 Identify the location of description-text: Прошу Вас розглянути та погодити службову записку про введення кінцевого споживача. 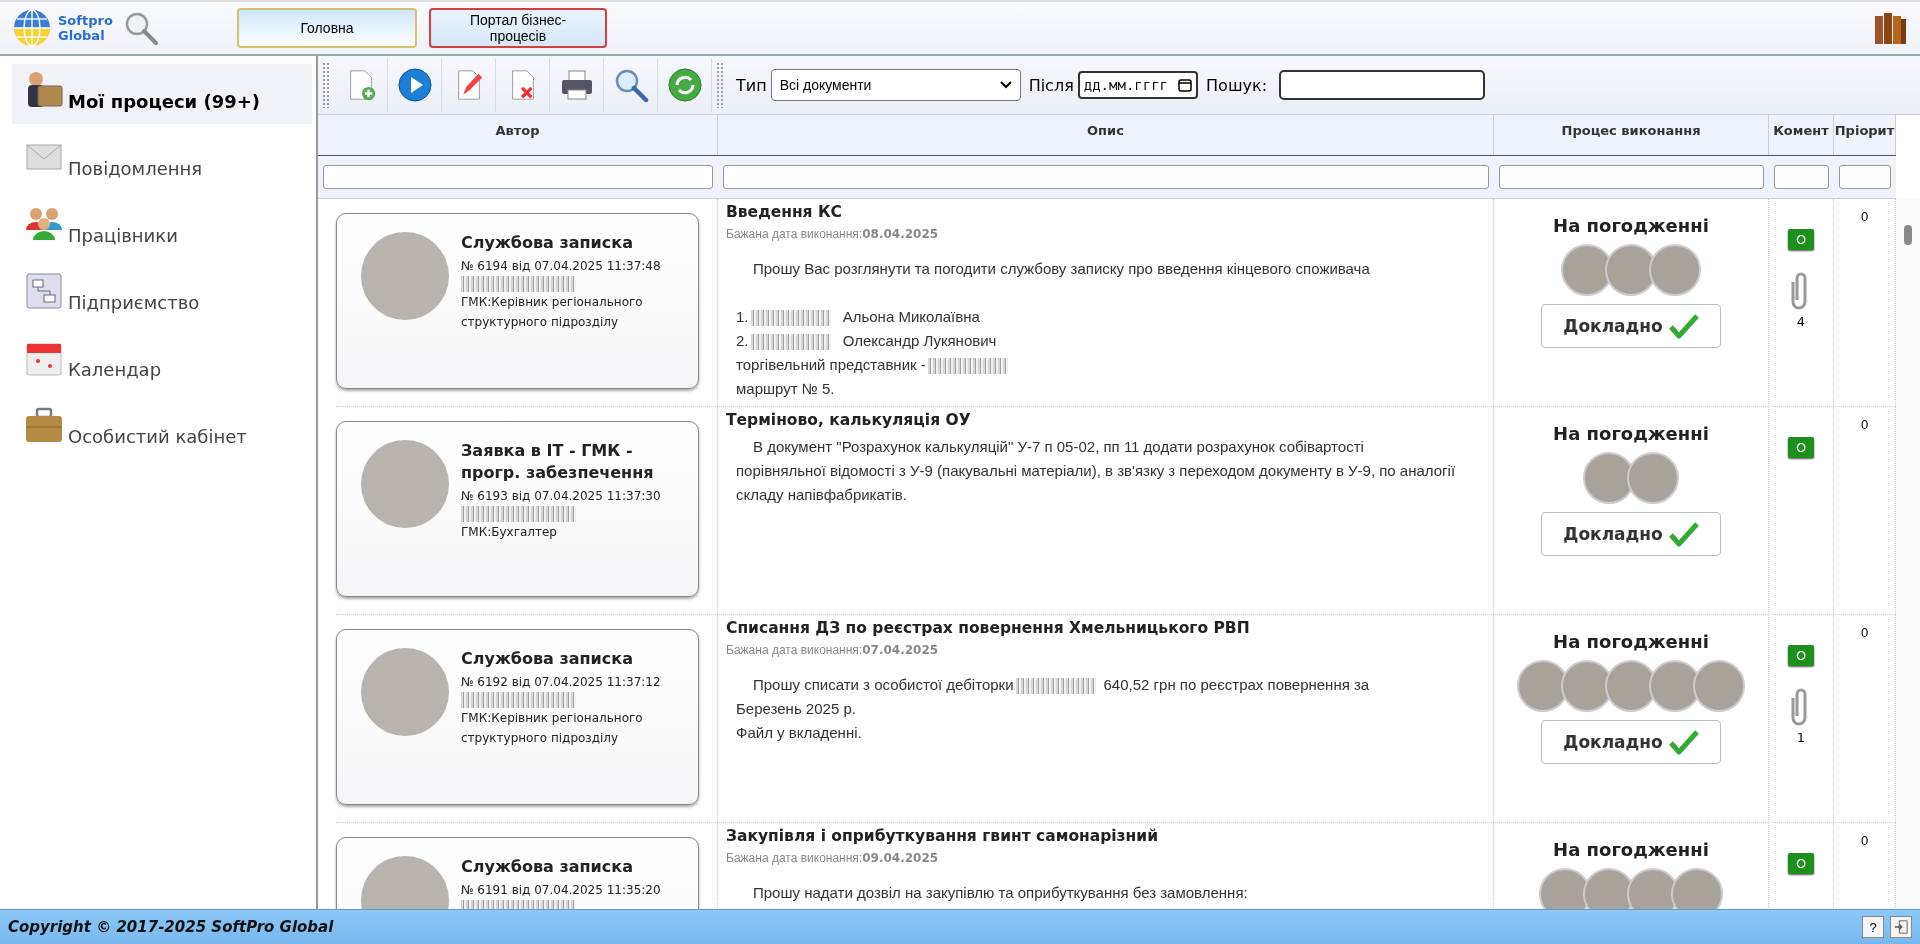
(1061, 268).